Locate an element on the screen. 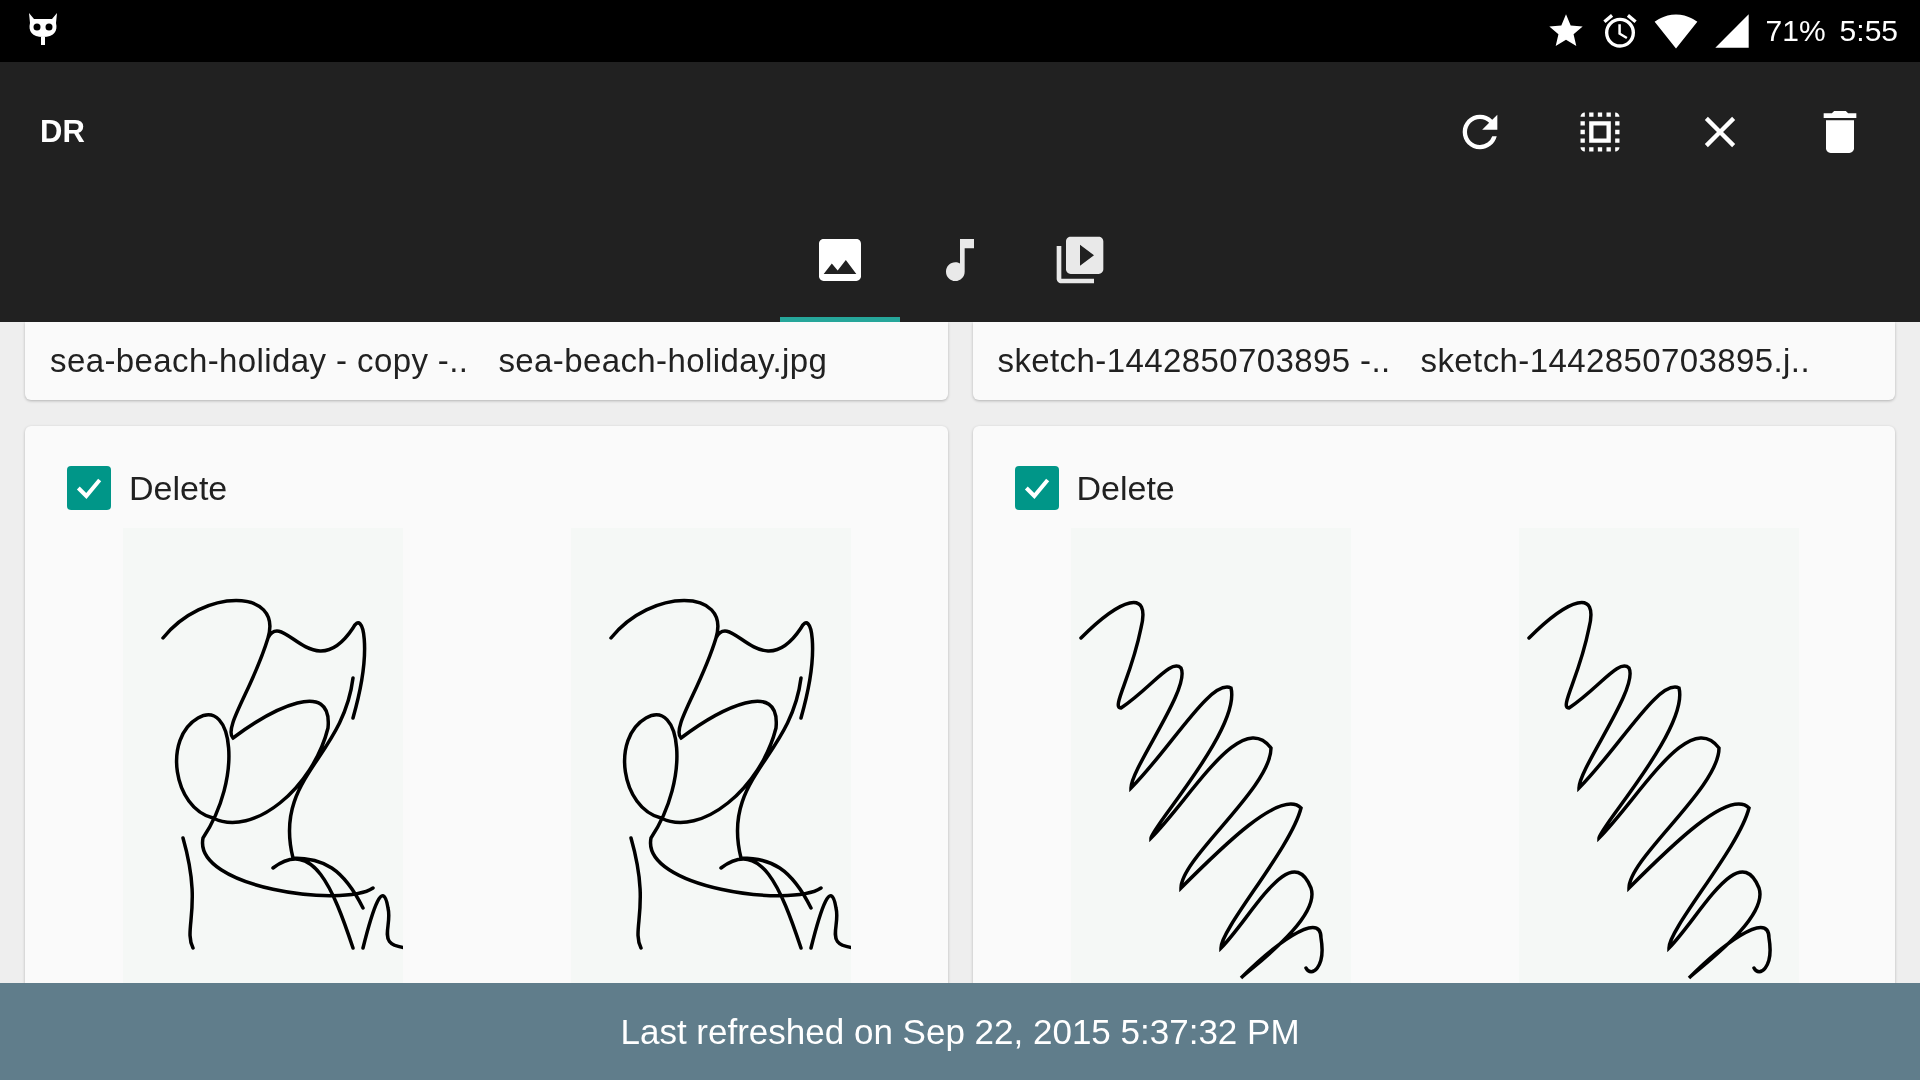 The height and width of the screenshot is (1080, 1920). battery-percentage: 71% is located at coordinates (1795, 31).